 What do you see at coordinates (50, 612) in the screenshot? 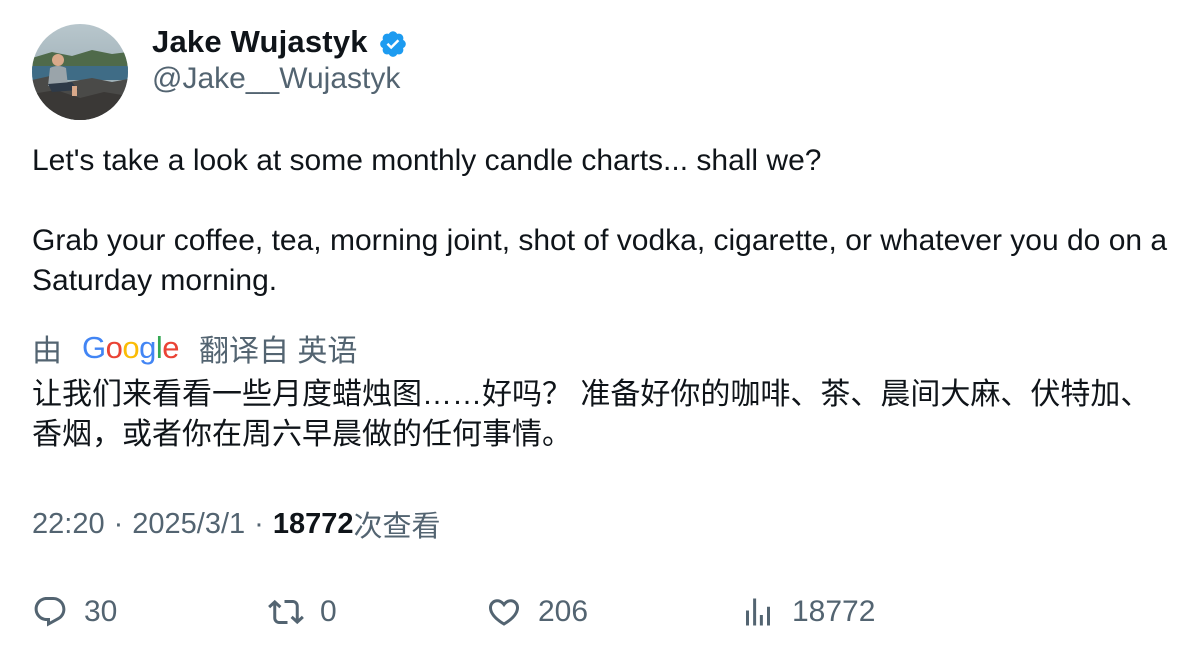
I see `reply-icon` at bounding box center [50, 612].